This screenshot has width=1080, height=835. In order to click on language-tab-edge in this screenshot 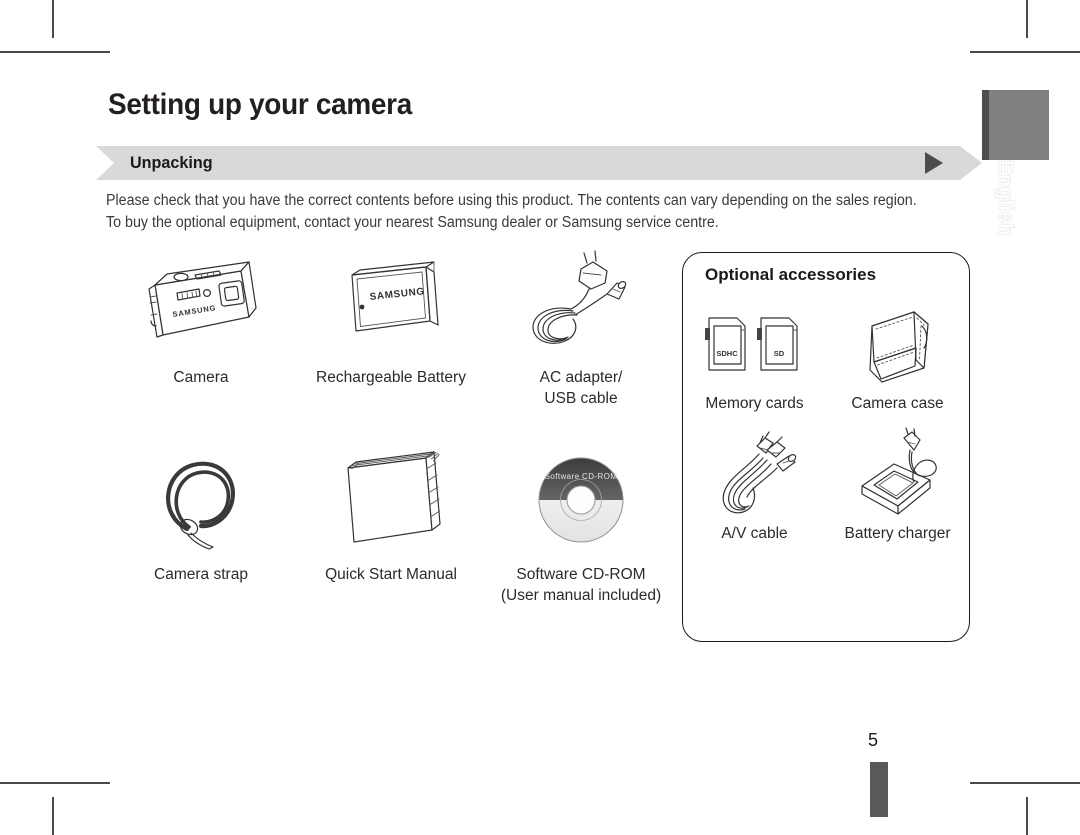, I will do `click(985, 125)`.